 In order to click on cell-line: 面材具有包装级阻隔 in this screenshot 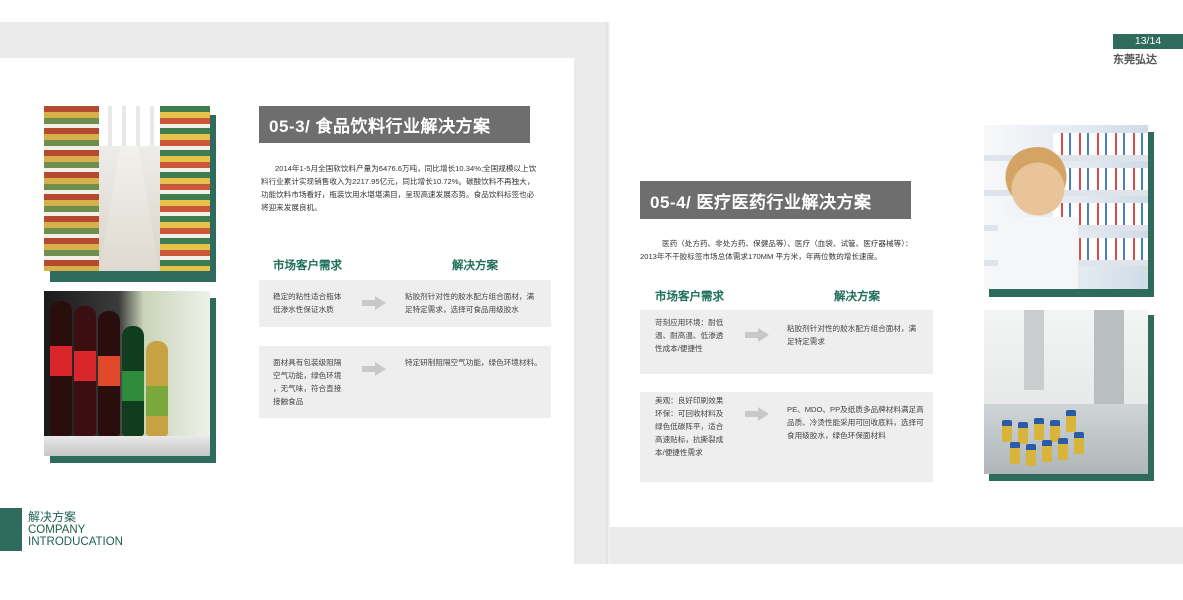, I will do `click(307, 362)`.